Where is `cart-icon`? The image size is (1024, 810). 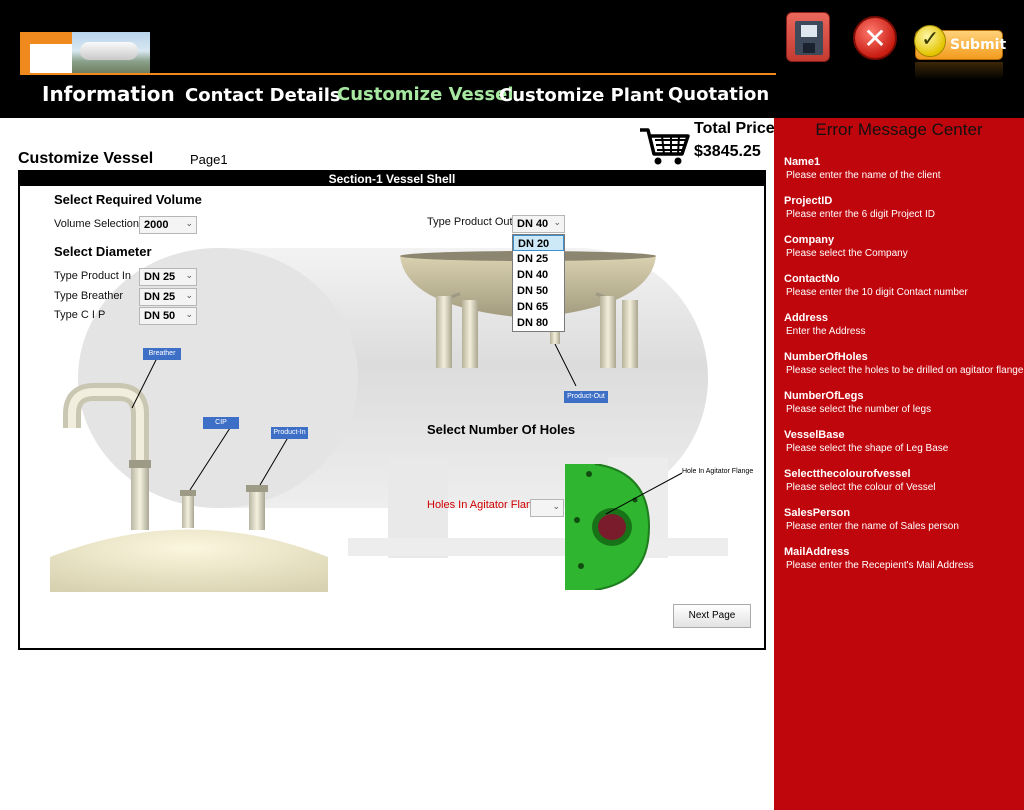
cart-icon is located at coordinates (665, 146).